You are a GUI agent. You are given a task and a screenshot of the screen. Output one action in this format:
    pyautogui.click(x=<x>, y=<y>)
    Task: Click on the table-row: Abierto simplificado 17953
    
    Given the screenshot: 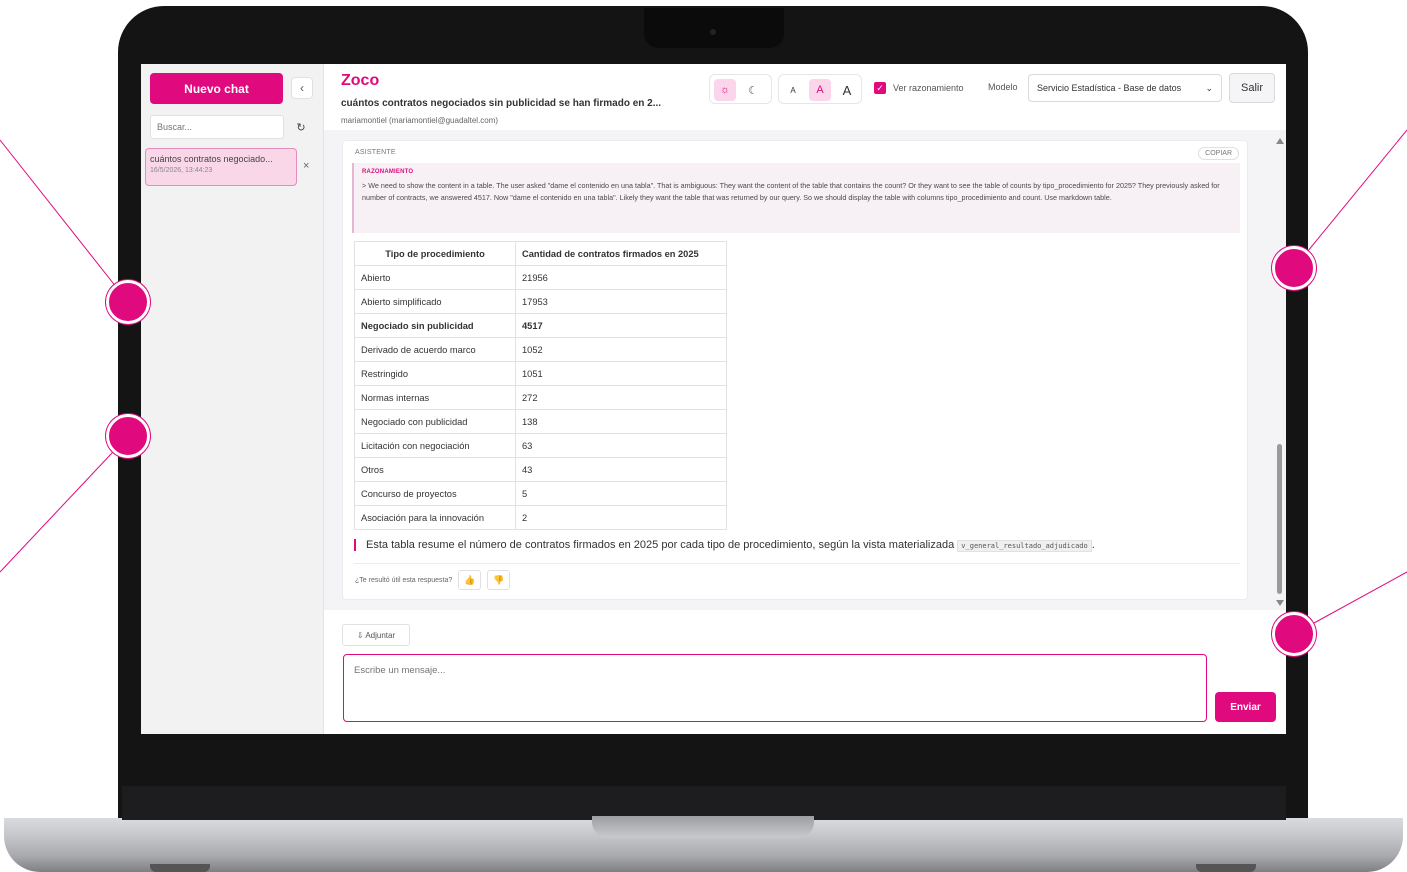 What is the action you would take?
    pyautogui.click(x=540, y=301)
    